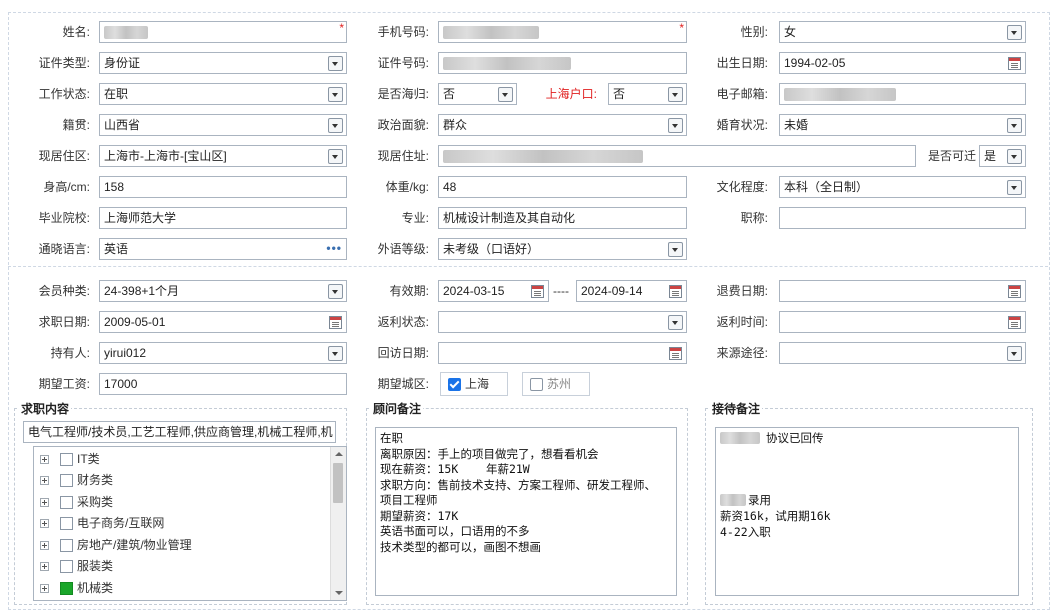 The height and width of the screenshot is (611, 1056). What do you see at coordinates (223, 291) in the screenshot?
I see `member-type-select: 24-398+1个月` at bounding box center [223, 291].